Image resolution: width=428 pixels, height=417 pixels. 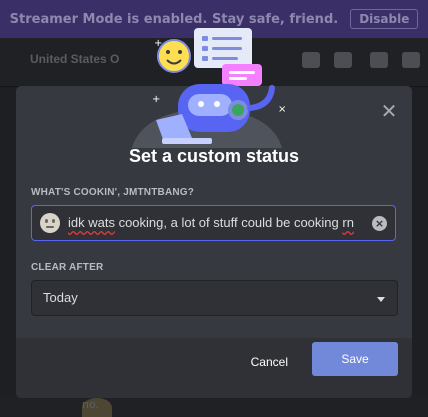 What do you see at coordinates (91, 404) in the screenshot?
I see `message-text: no.` at bounding box center [91, 404].